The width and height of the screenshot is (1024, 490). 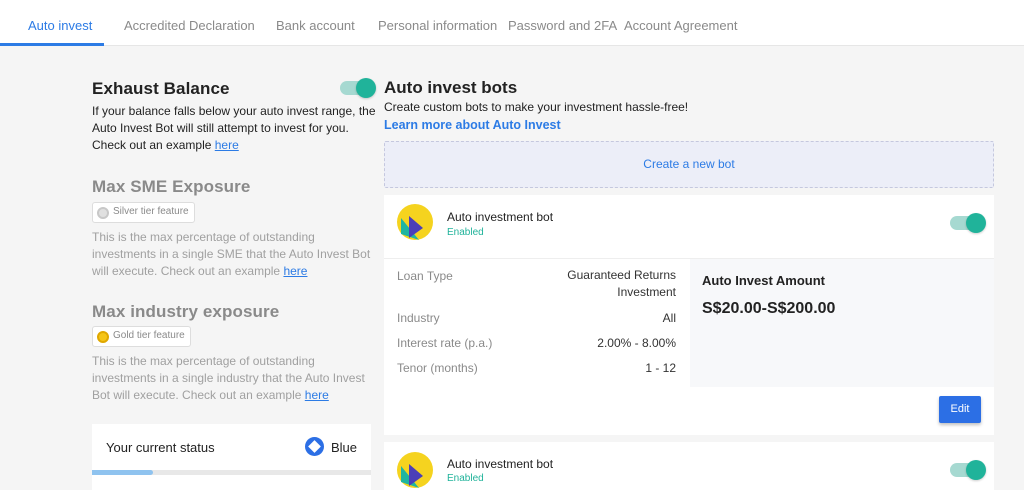 What do you see at coordinates (171, 186) in the screenshot?
I see `max-sme-exposure-title: Max SME Exposure` at bounding box center [171, 186].